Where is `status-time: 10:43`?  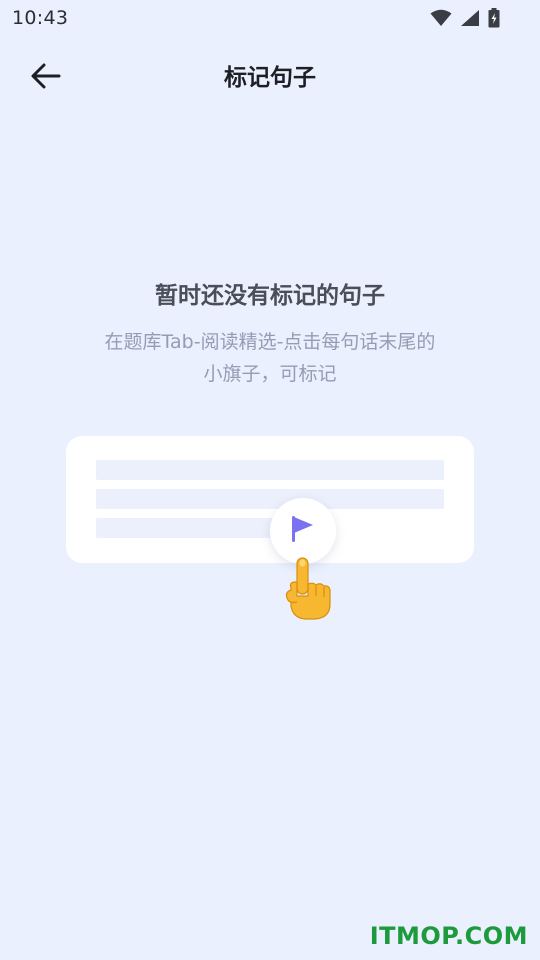 status-time: 10:43 is located at coordinates (40, 18).